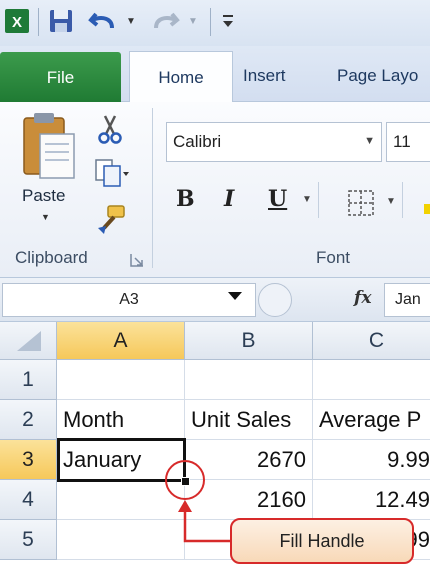 The image size is (430, 570). I want to click on svg-text: X, so click(17, 22).